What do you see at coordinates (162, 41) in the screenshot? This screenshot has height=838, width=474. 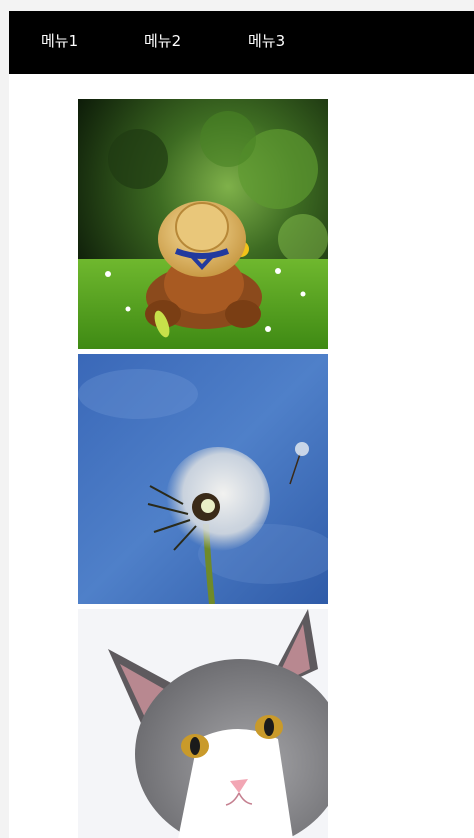 I see `nav-menu-2: 메뉴2` at bounding box center [162, 41].